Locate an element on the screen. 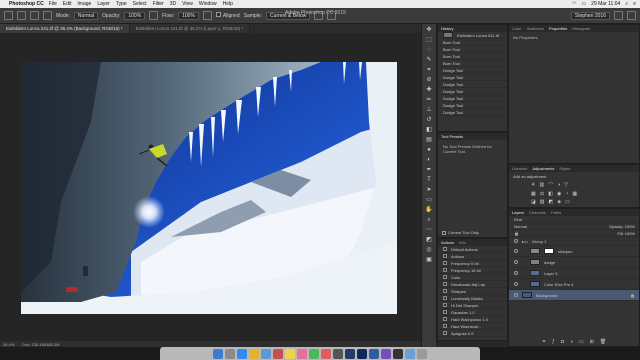  music-icon is located at coordinates (326, 353).